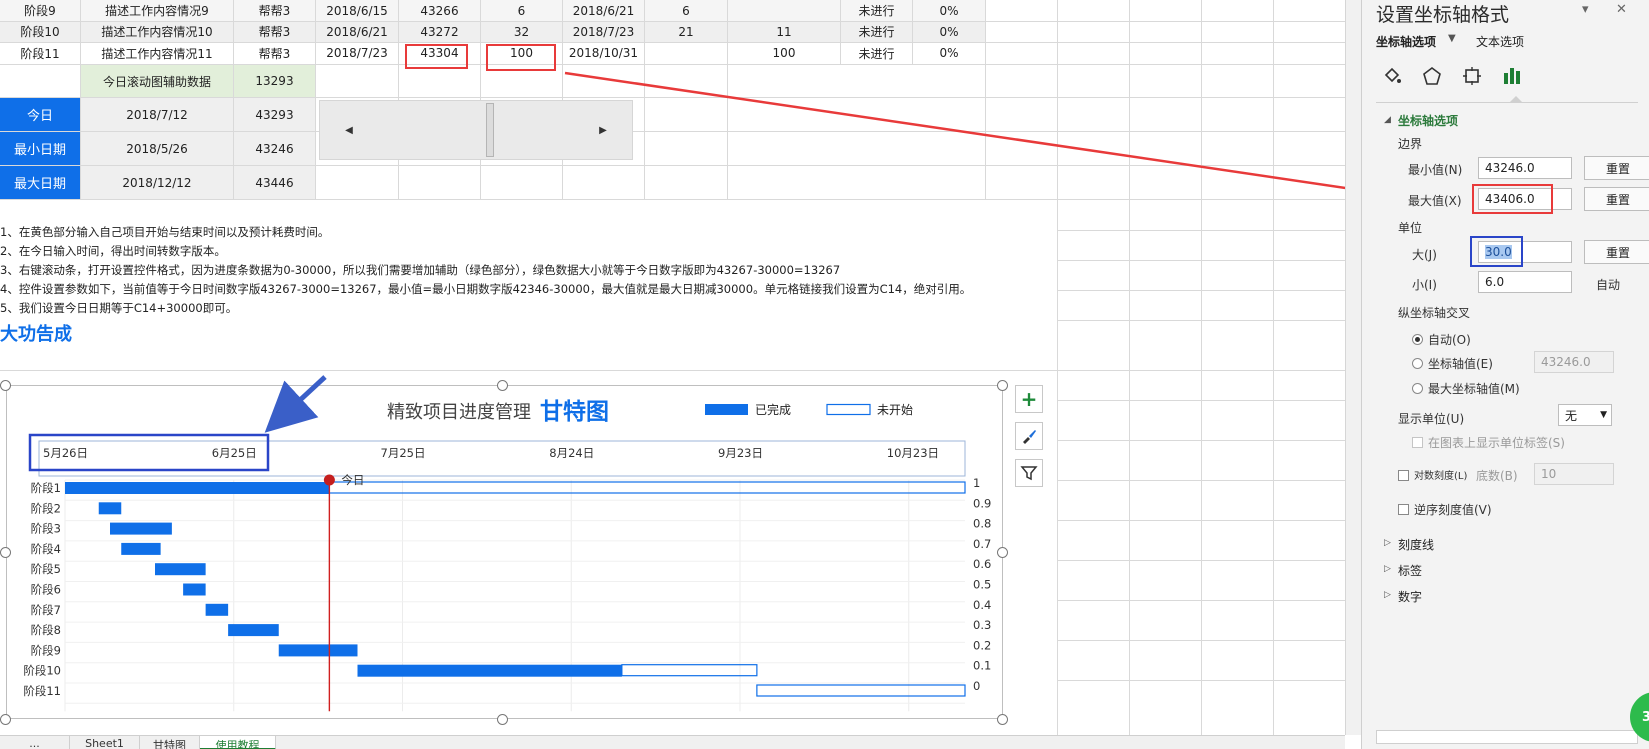 This screenshot has width=1649, height=749. Describe the element at coordinates (1621, 9) in the screenshot. I see `close-icon: ✕` at that location.